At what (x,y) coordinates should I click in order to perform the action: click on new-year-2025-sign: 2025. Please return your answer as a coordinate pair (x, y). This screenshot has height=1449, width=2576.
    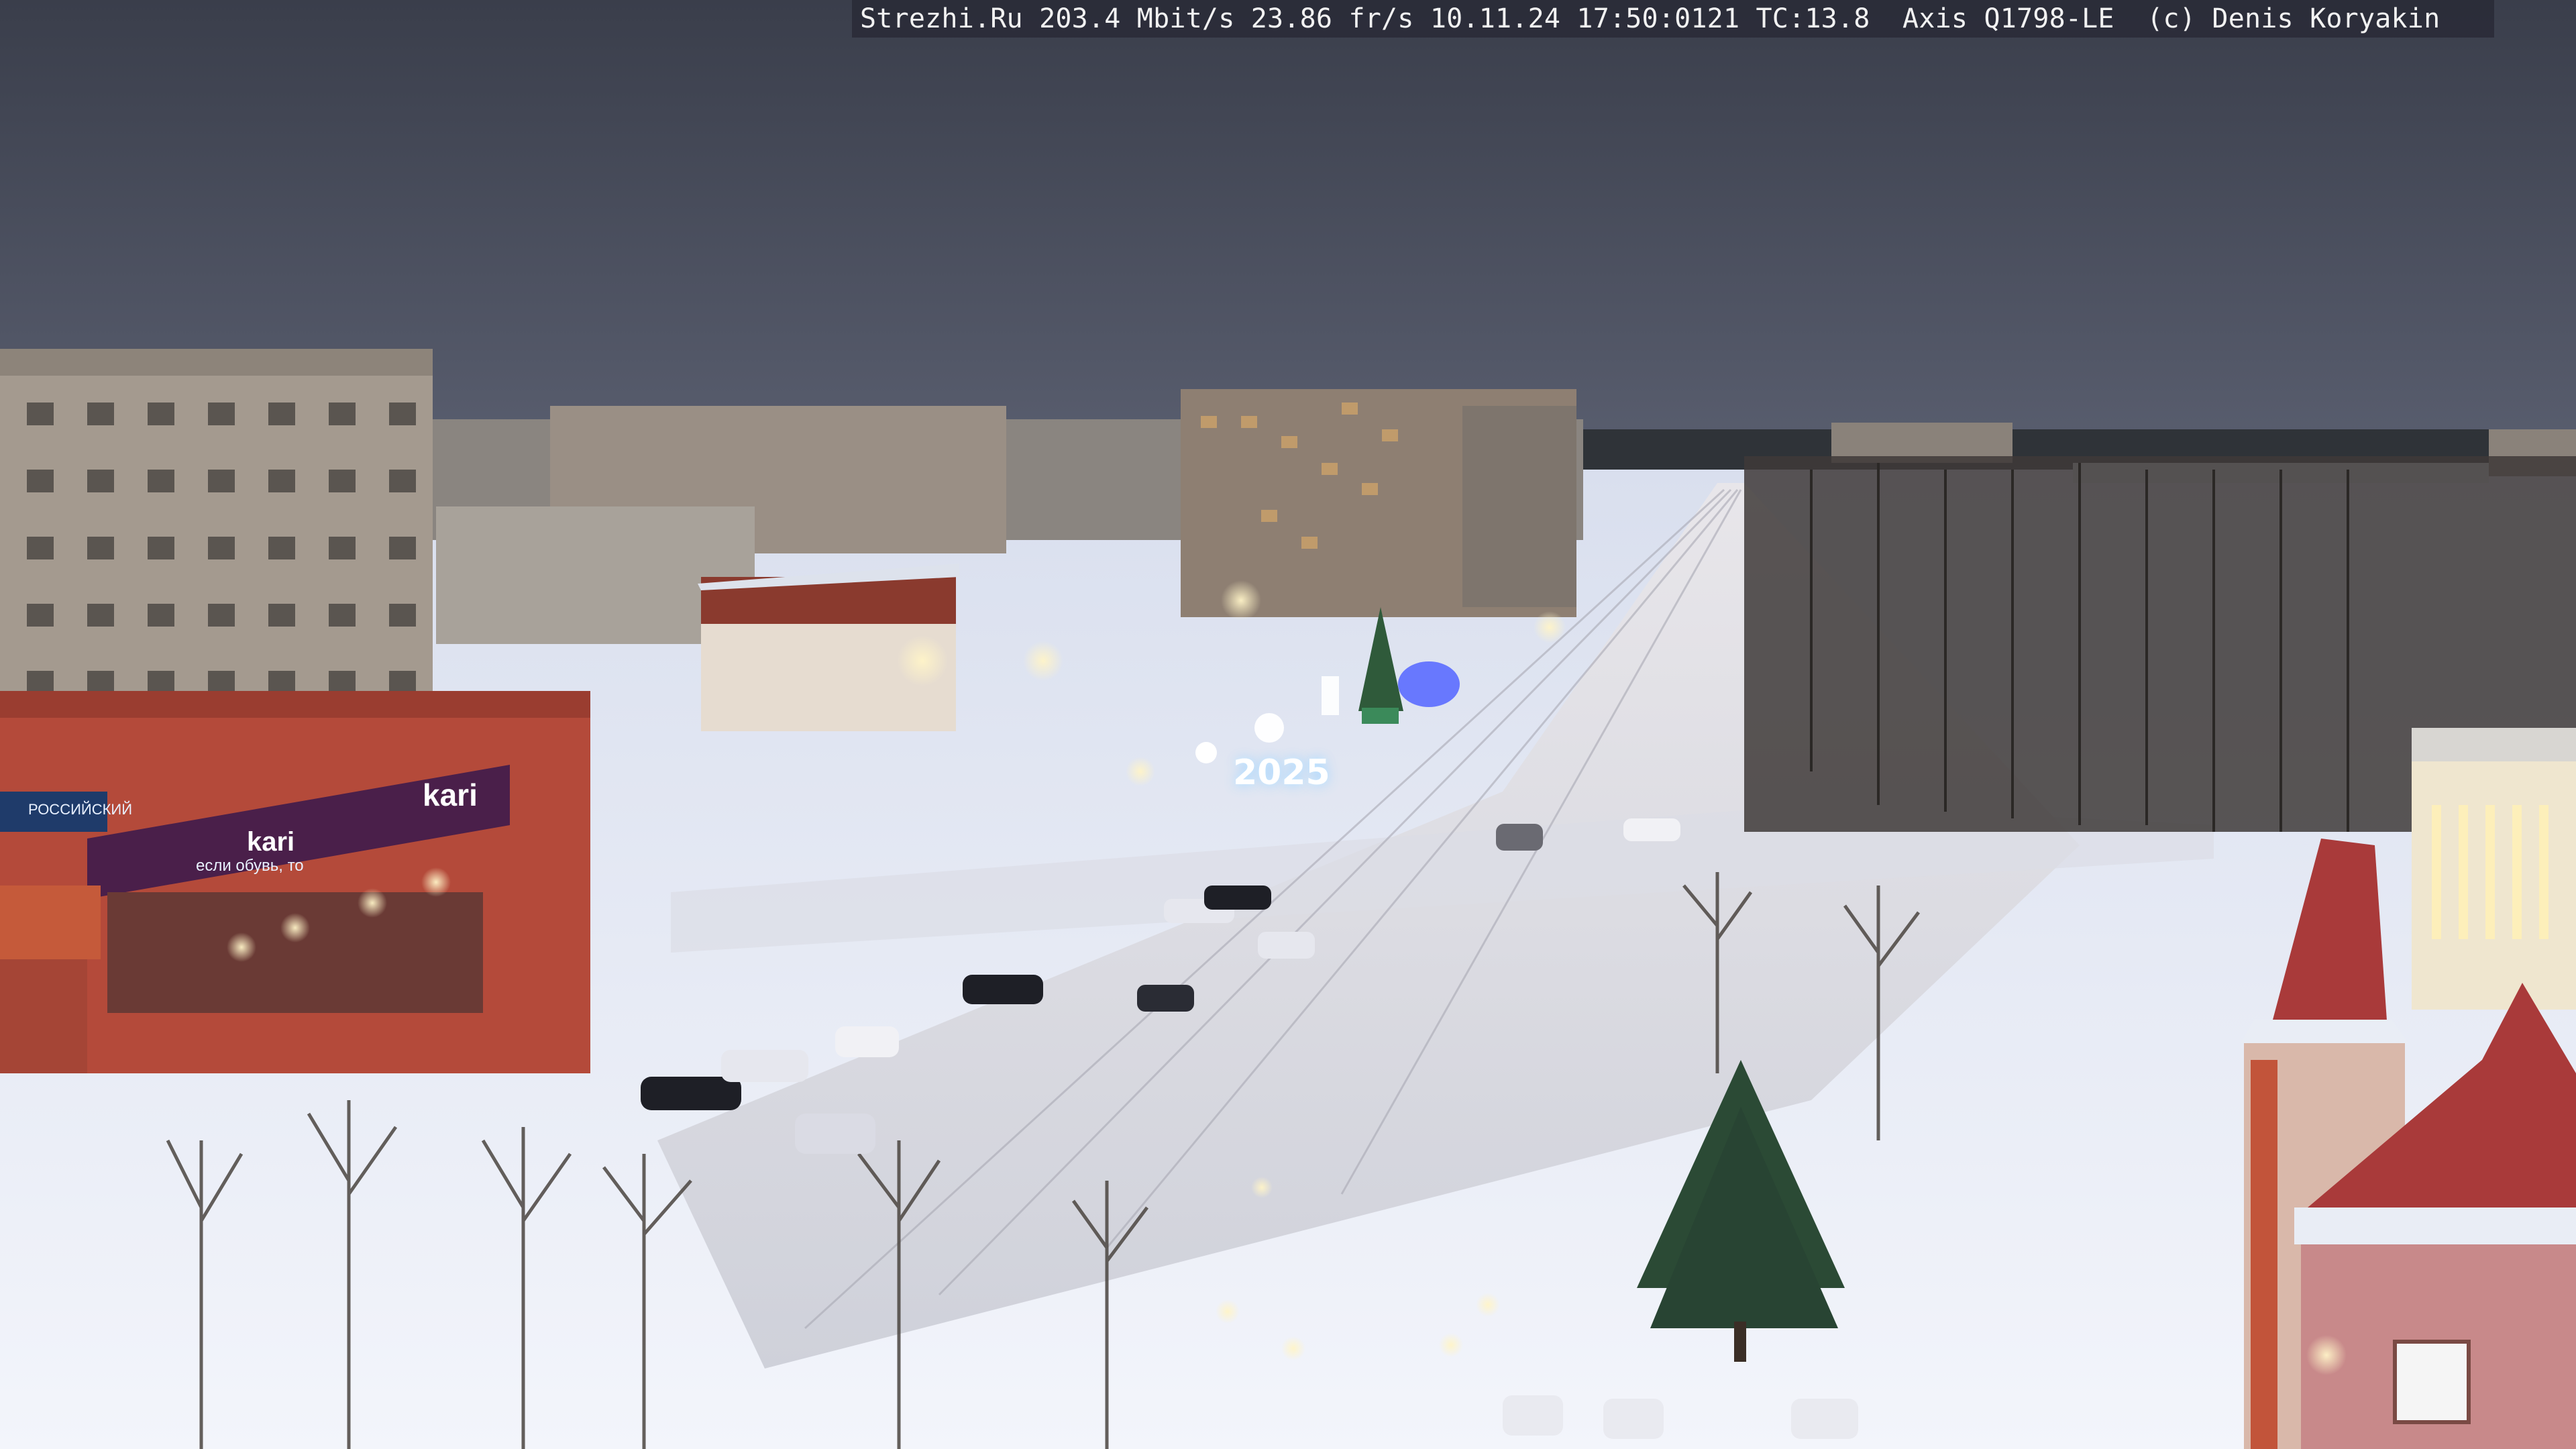
    Looking at the image, I should click on (1281, 773).